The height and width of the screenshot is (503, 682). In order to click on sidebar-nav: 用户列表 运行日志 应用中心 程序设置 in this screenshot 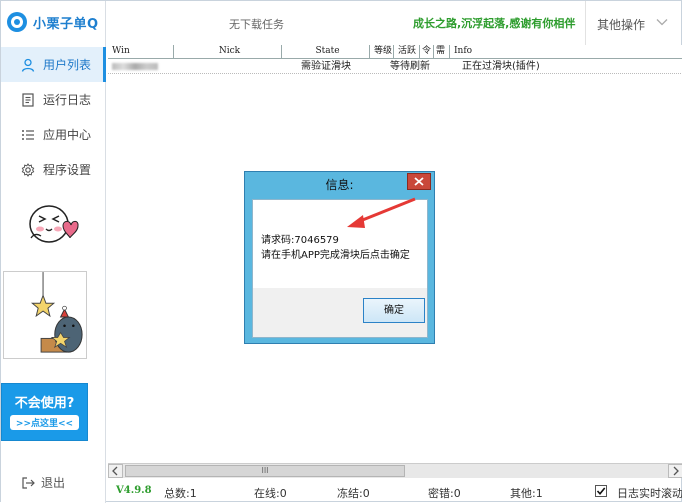, I will do `click(53, 117)`.